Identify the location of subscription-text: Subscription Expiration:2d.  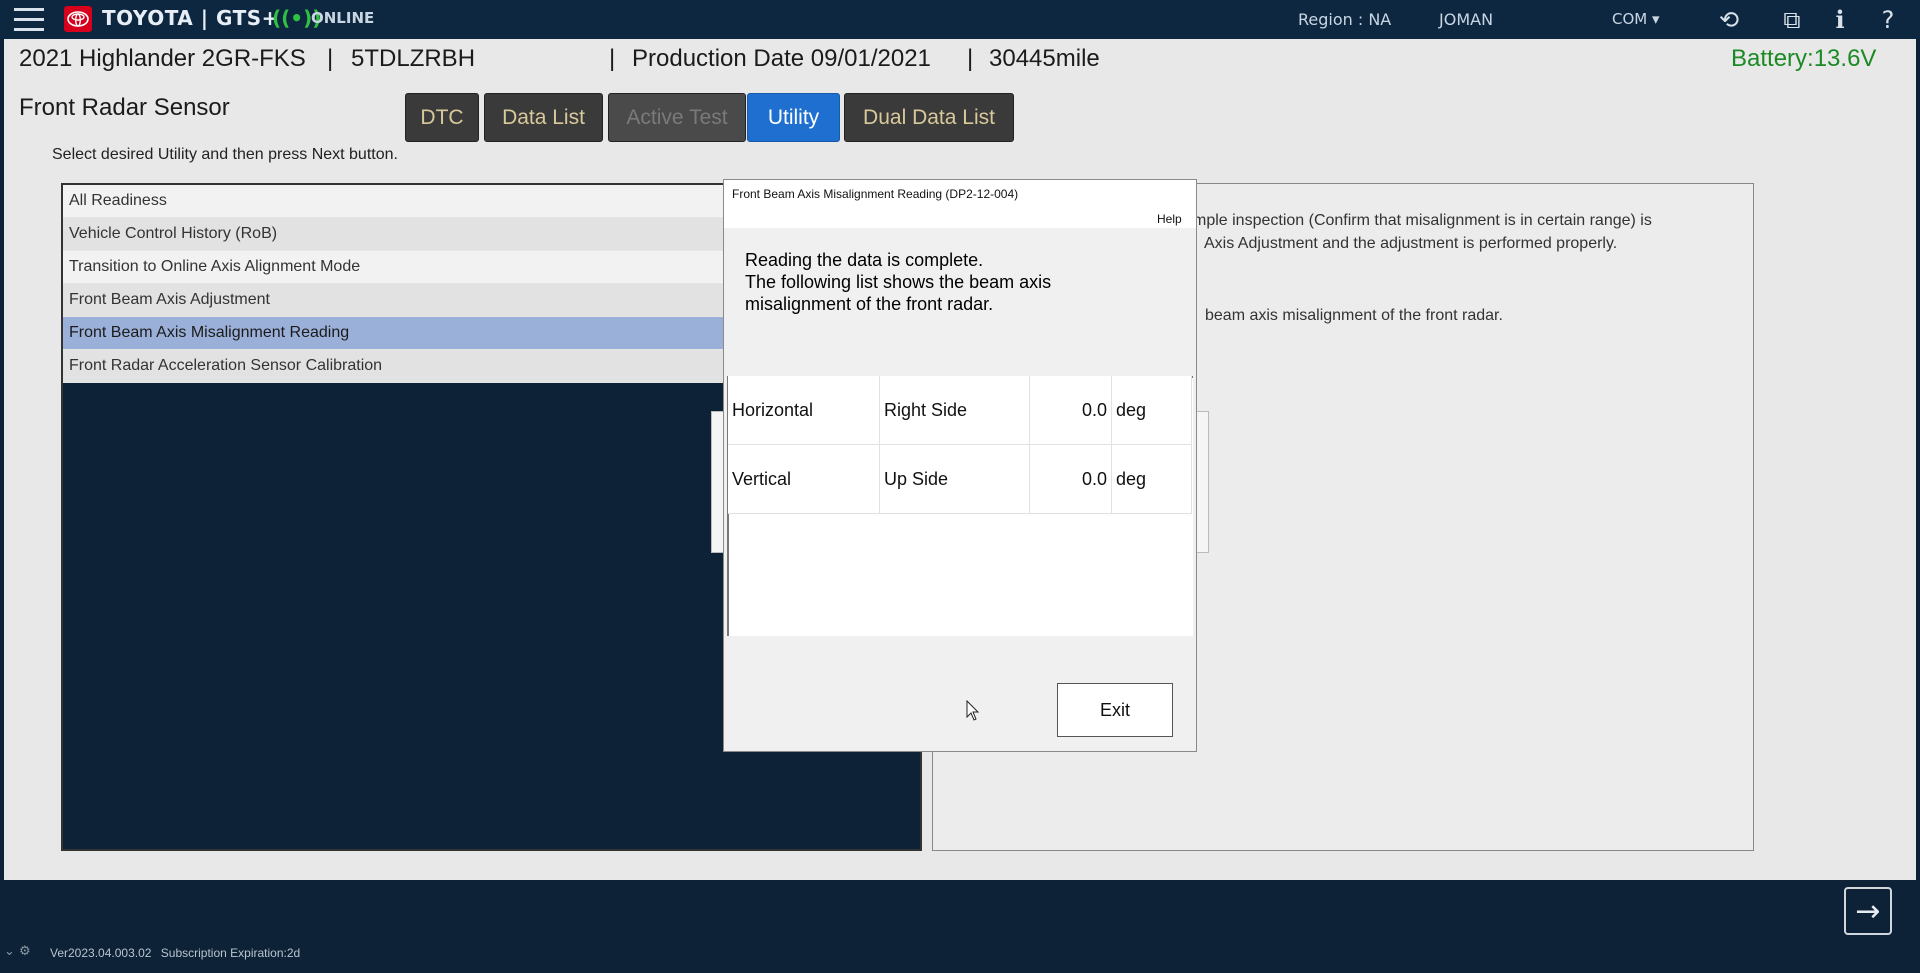
(230, 953).